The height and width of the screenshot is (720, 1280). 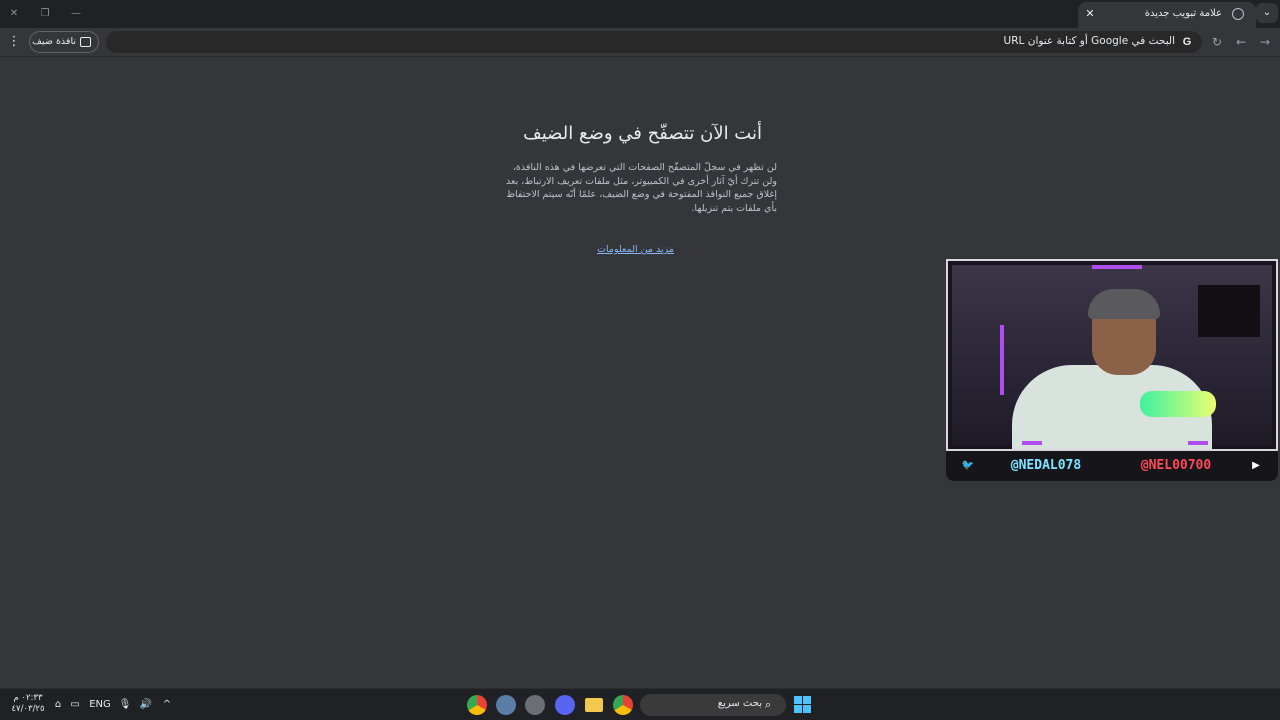 I want to click on page-title: أنت الآن تتصفّح في وضع الضيف, so click(x=642, y=133).